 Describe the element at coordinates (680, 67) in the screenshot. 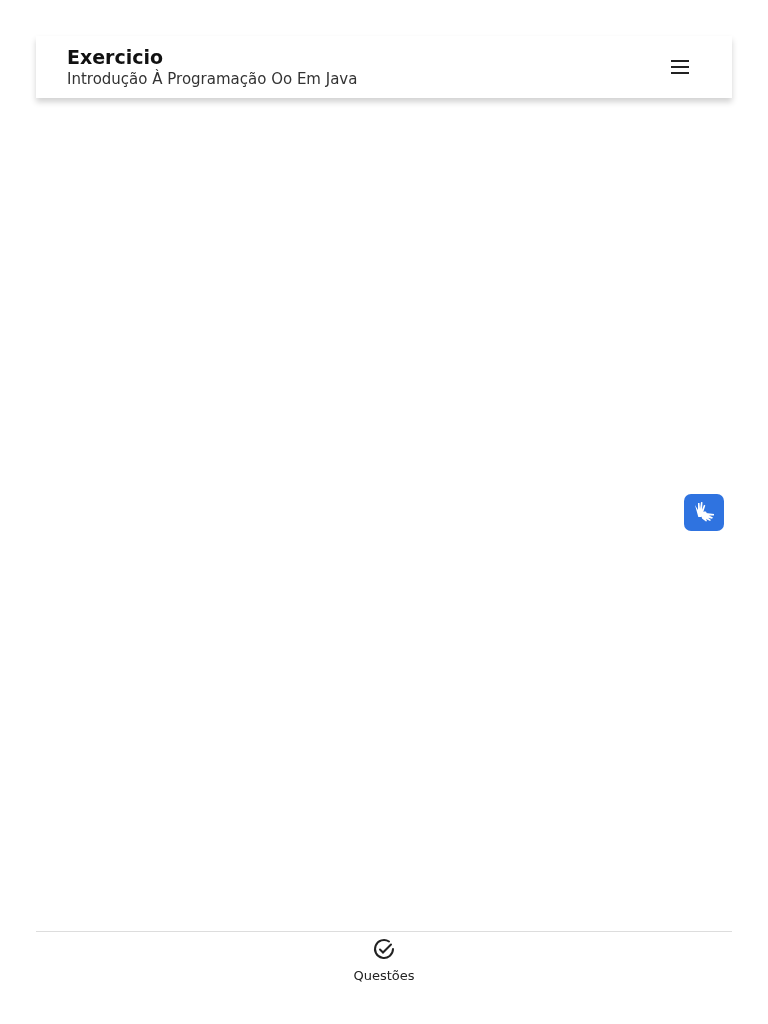

I see `menu-icon` at that location.